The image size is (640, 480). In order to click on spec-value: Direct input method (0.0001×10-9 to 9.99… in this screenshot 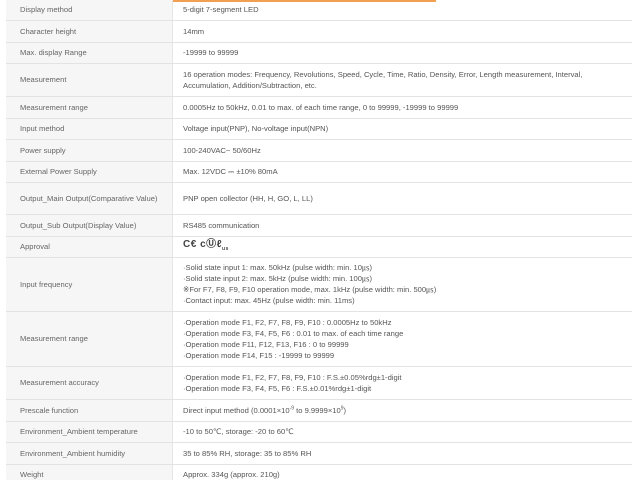, I will do `click(402, 410)`.